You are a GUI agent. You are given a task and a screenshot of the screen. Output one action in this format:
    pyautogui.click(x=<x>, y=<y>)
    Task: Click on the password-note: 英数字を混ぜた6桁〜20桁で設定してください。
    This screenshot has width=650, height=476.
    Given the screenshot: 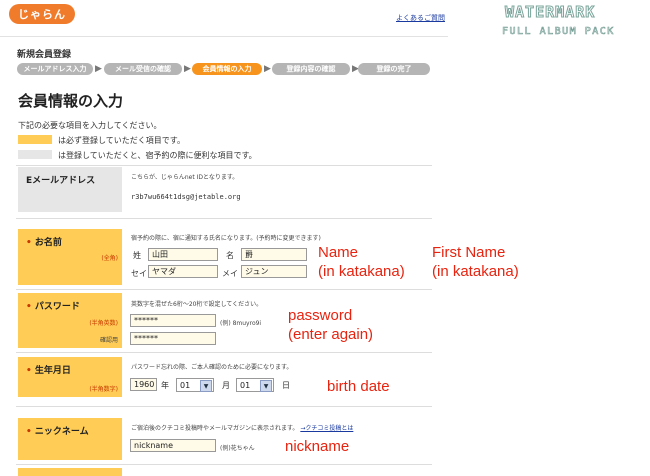 What is the action you would take?
    pyautogui.click(x=197, y=304)
    